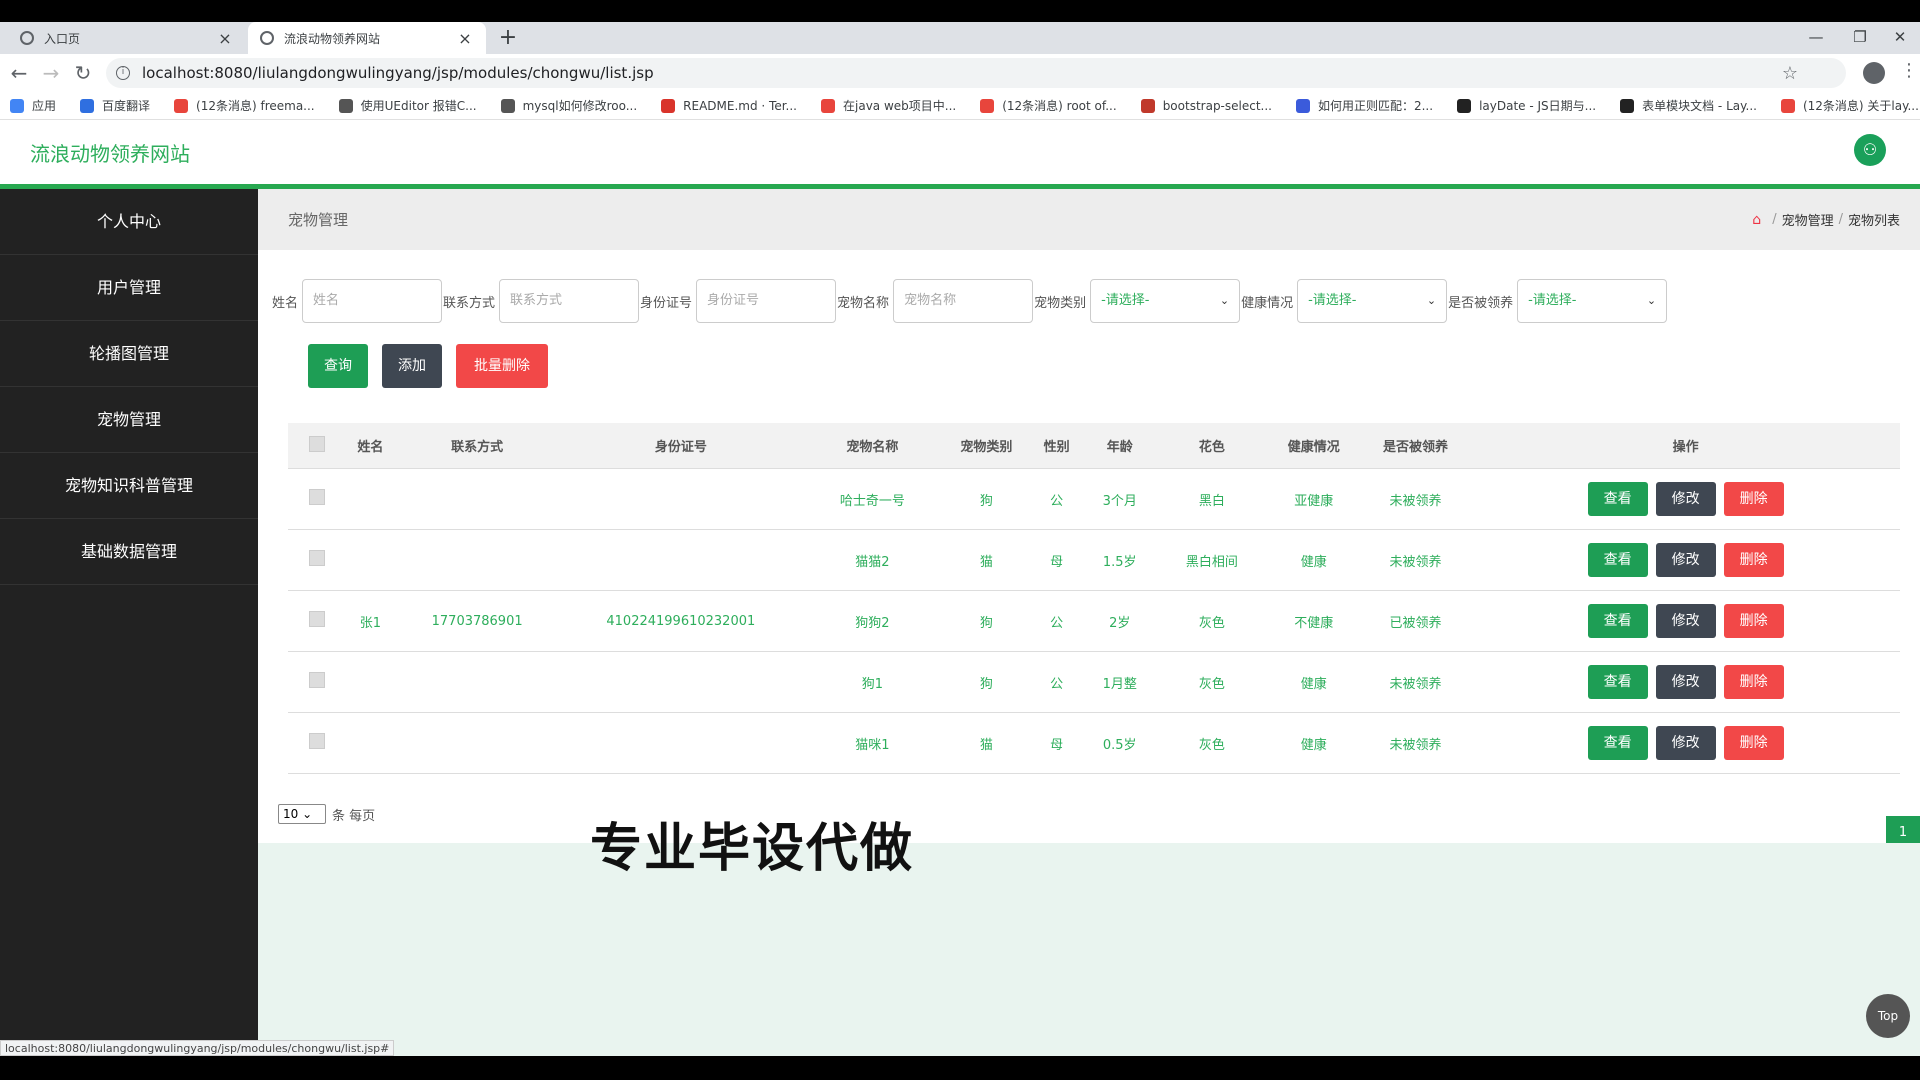 Image resolution: width=1920 pixels, height=1080 pixels. Describe the element at coordinates (1592, 301) in the screenshot. I see `adopted-select: -请选择- ⌄` at that location.